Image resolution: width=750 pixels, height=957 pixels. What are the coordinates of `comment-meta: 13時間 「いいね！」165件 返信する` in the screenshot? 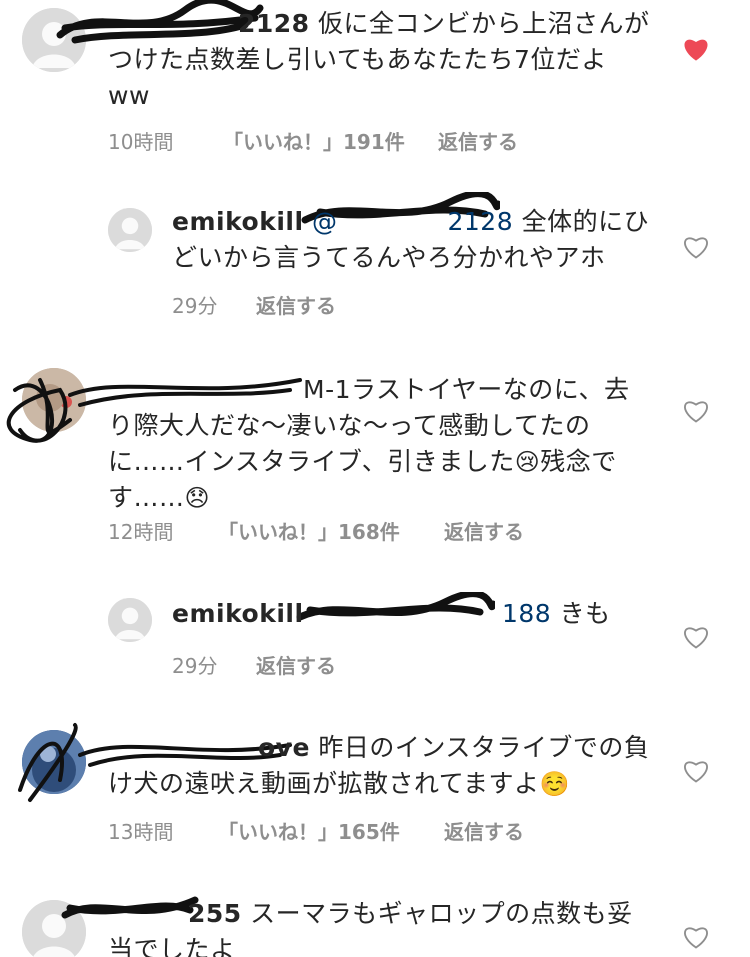 It's located at (316, 830).